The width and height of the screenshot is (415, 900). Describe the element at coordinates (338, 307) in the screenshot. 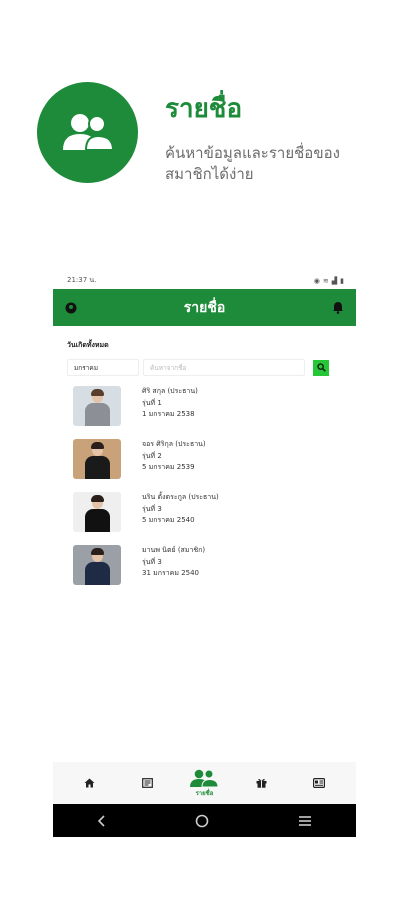

I see `bell-icon` at that location.